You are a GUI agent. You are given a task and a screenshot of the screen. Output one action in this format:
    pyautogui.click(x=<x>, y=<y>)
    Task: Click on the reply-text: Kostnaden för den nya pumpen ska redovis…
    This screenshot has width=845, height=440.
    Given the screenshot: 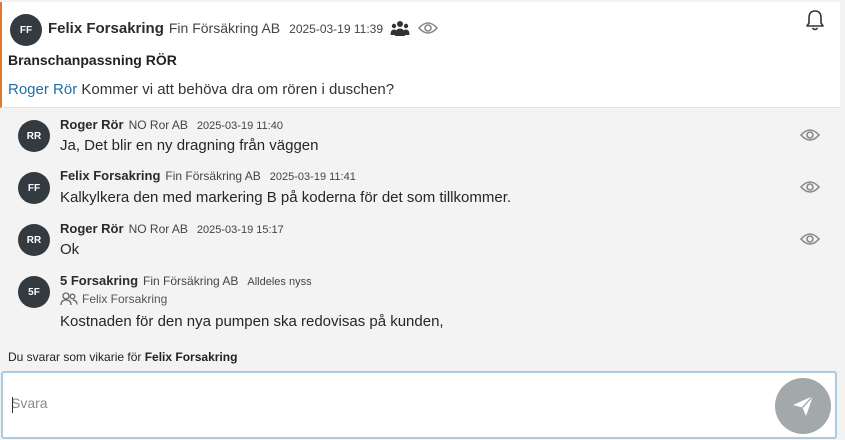 What is the action you would take?
    pyautogui.click(x=252, y=321)
    